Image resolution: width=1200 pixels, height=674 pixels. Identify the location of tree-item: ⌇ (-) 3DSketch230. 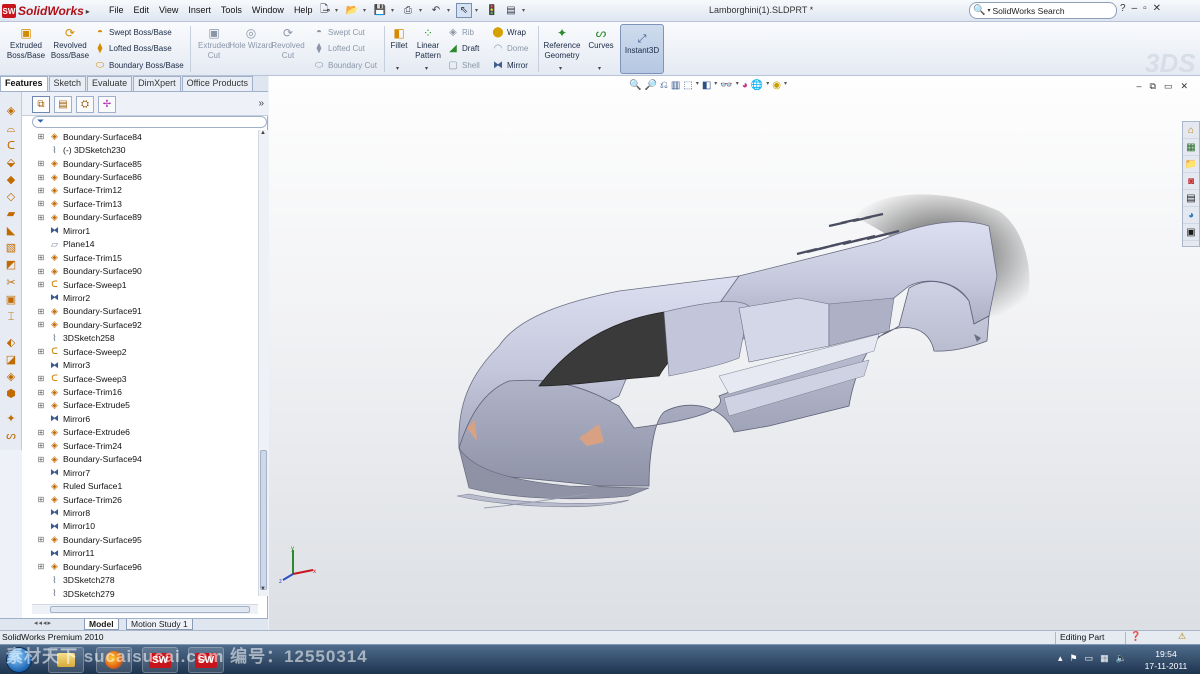
(140, 149).